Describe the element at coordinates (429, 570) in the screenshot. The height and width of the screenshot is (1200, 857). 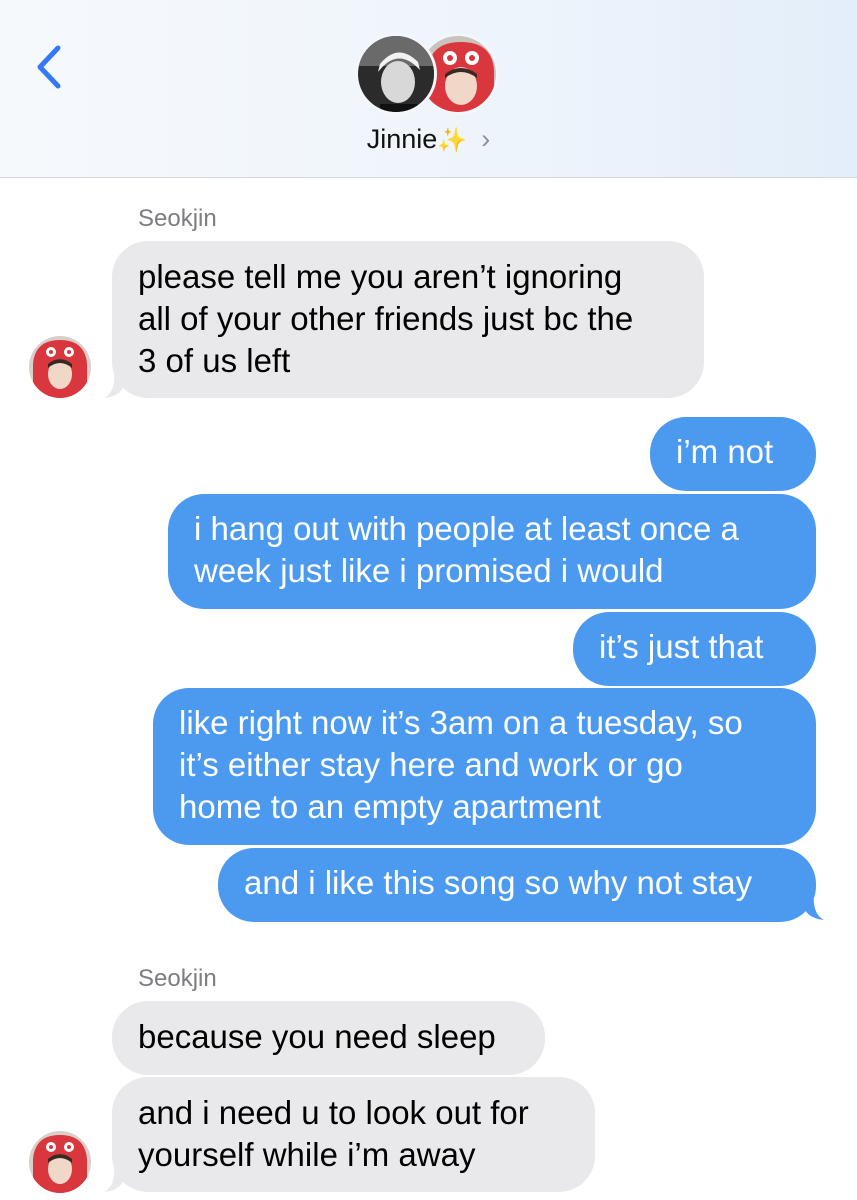
I see `message-line: week just like i promised i would` at that location.